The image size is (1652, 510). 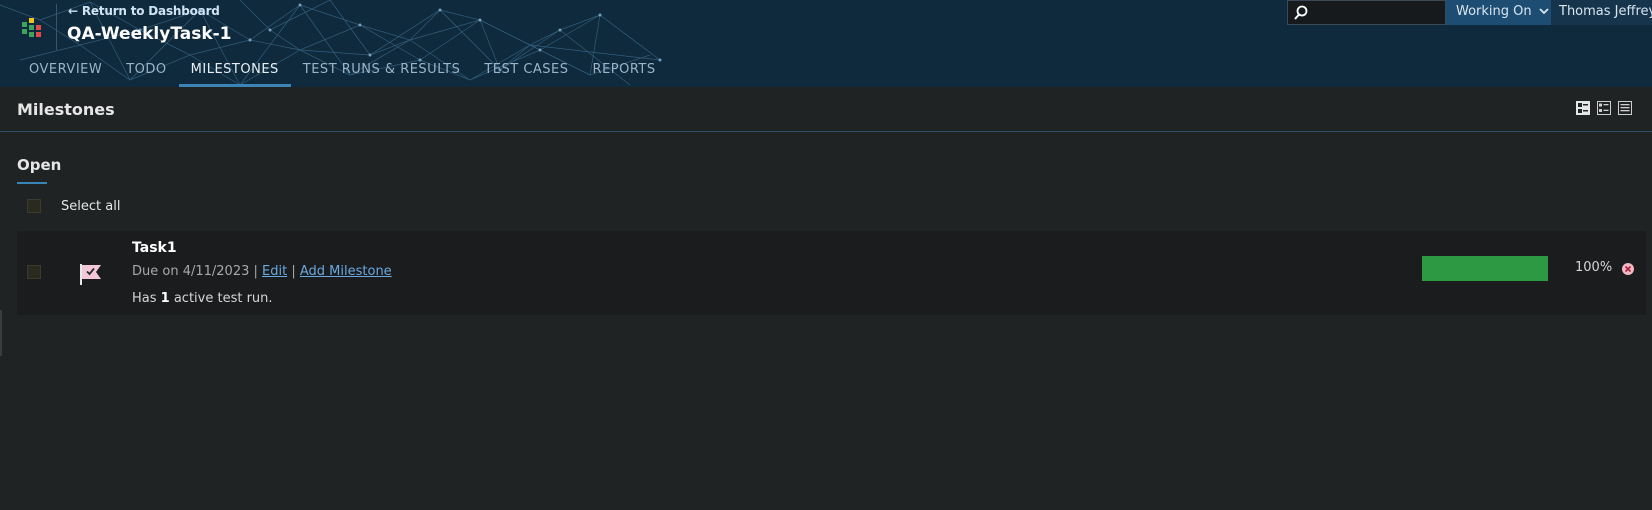 What do you see at coordinates (39, 170) in the screenshot?
I see `section-title-open: Open` at bounding box center [39, 170].